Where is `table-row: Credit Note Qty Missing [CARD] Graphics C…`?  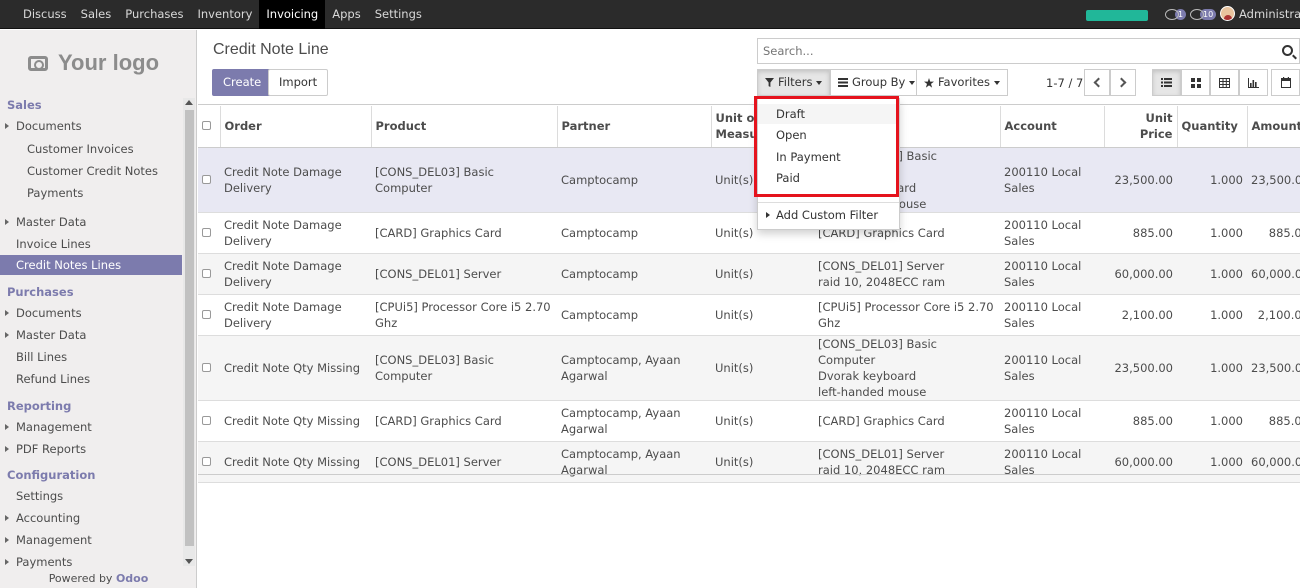
table-row: Credit Note Qty Missing [CARD] Graphics C… is located at coordinates (749, 421).